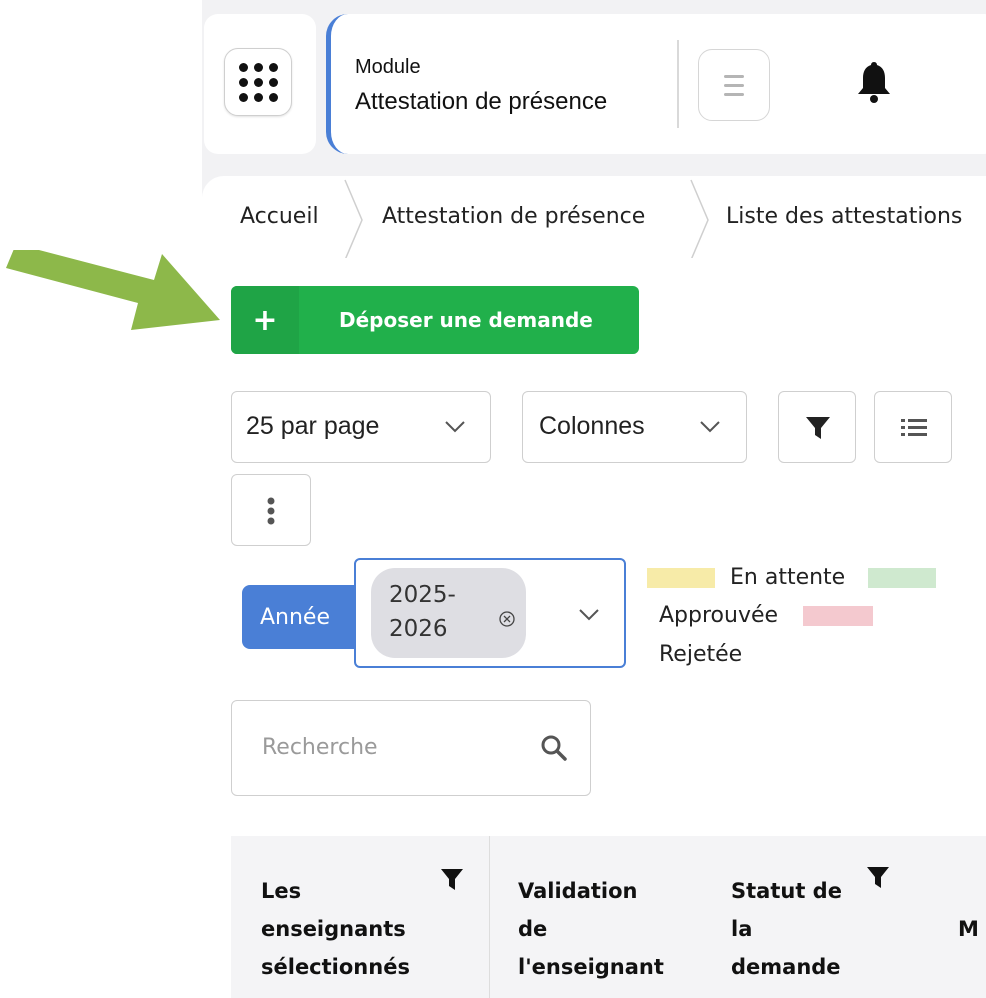 The image size is (986, 998). I want to click on legend-swatch-approved, so click(902, 578).